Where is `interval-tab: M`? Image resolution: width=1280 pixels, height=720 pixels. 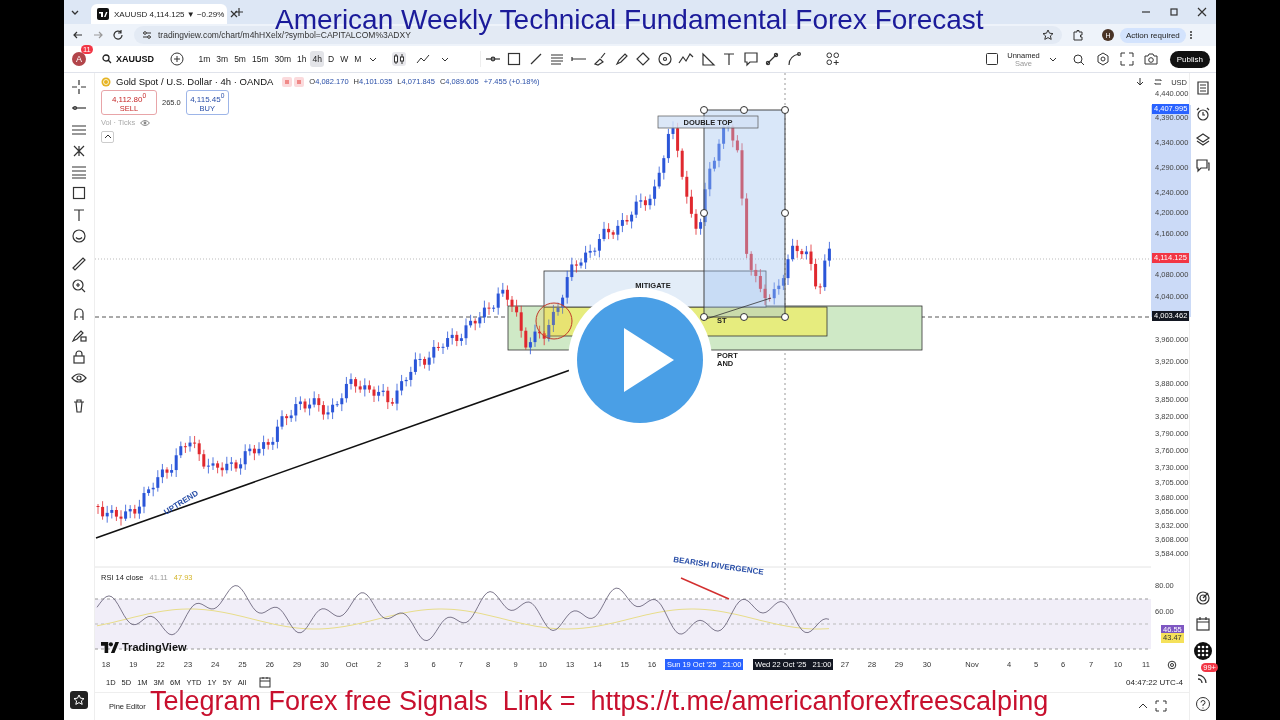 interval-tab: M is located at coordinates (357, 59).